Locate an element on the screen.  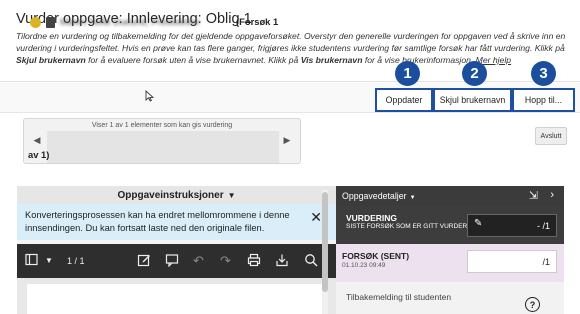
search-icon is located at coordinates (311, 261).